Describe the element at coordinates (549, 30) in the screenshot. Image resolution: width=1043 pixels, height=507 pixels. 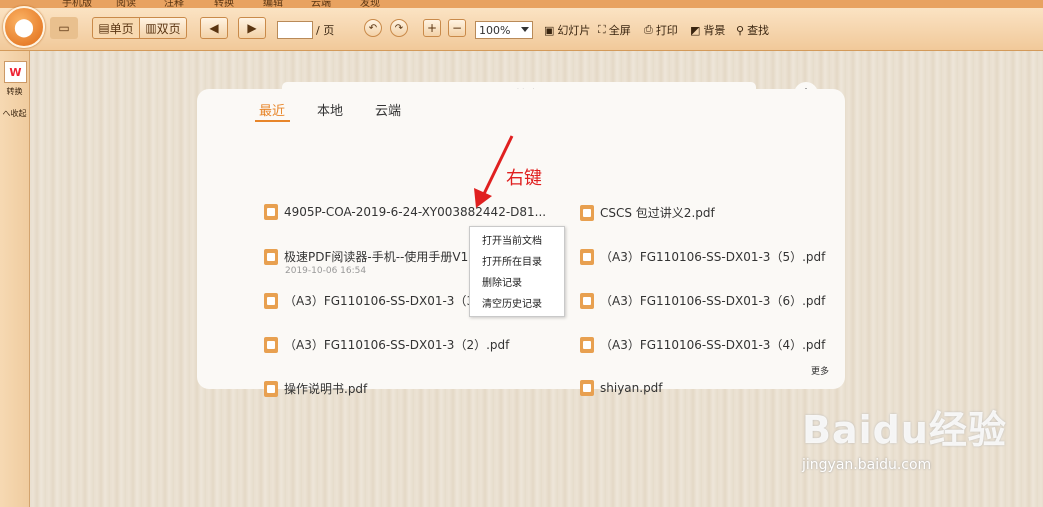
I see `slideshow-icon: ▣` at that location.